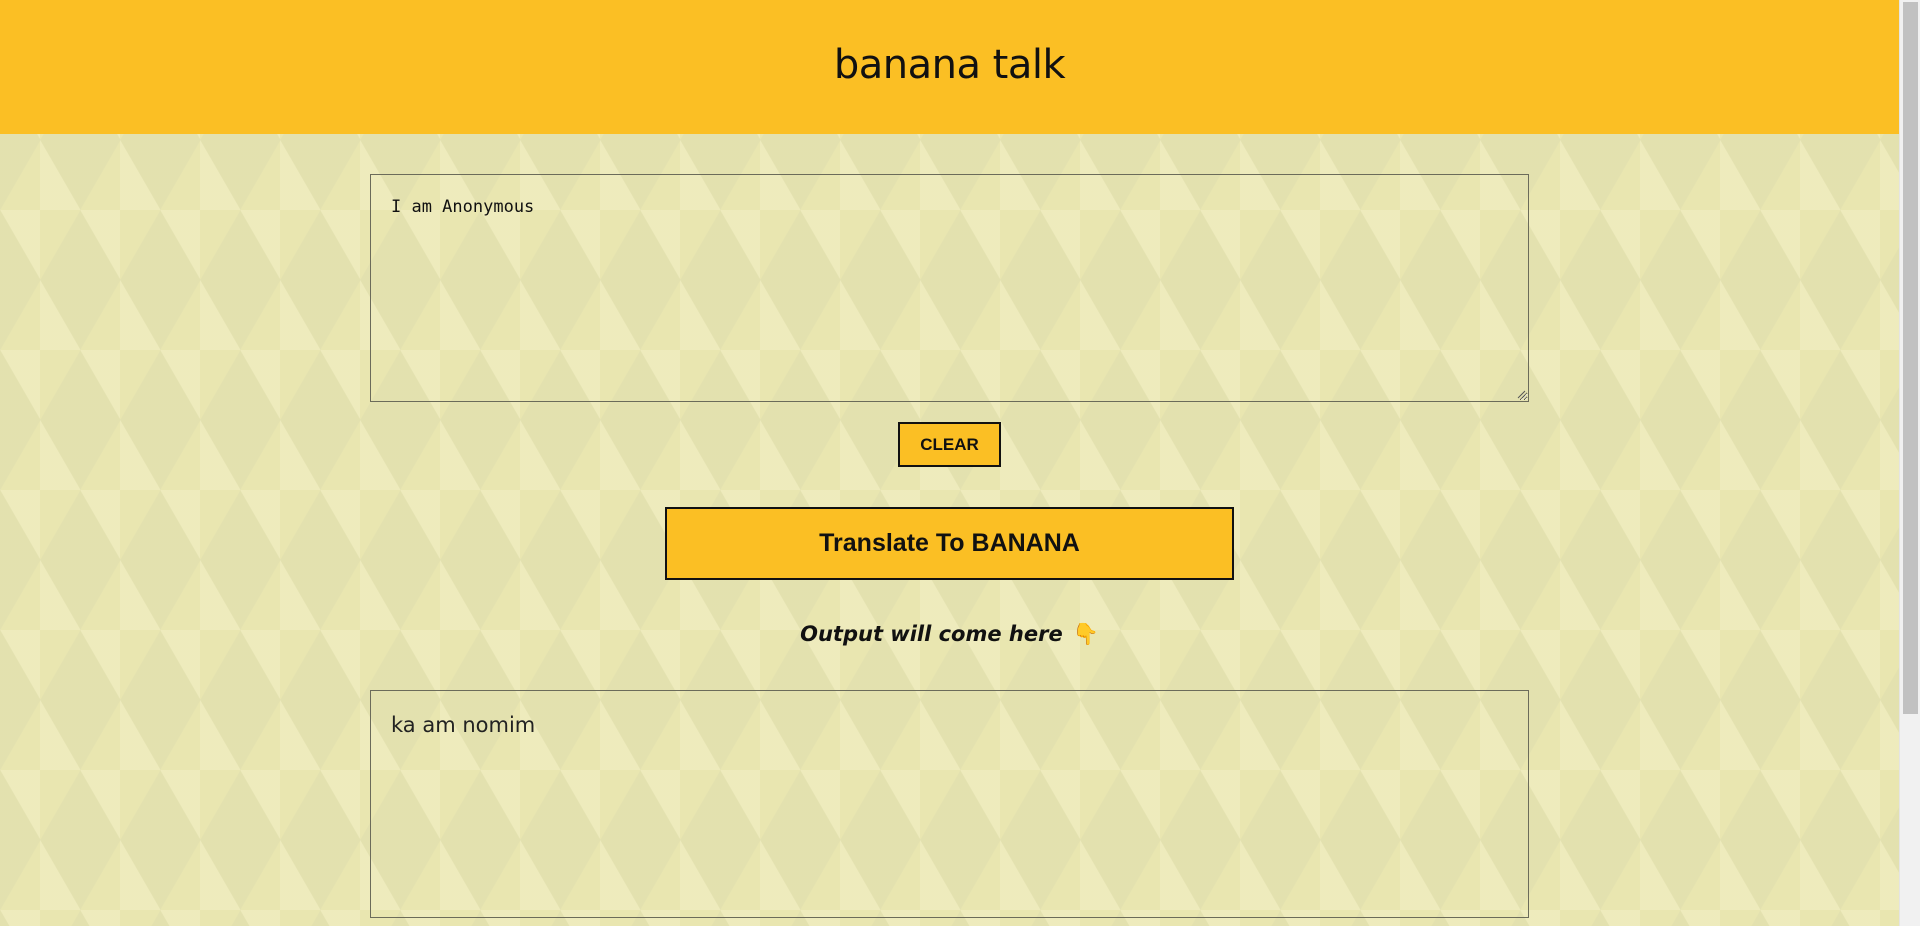 The image size is (1920, 926). Describe the element at coordinates (463, 725) in the screenshot. I see `output-text: ka am nomim` at that location.